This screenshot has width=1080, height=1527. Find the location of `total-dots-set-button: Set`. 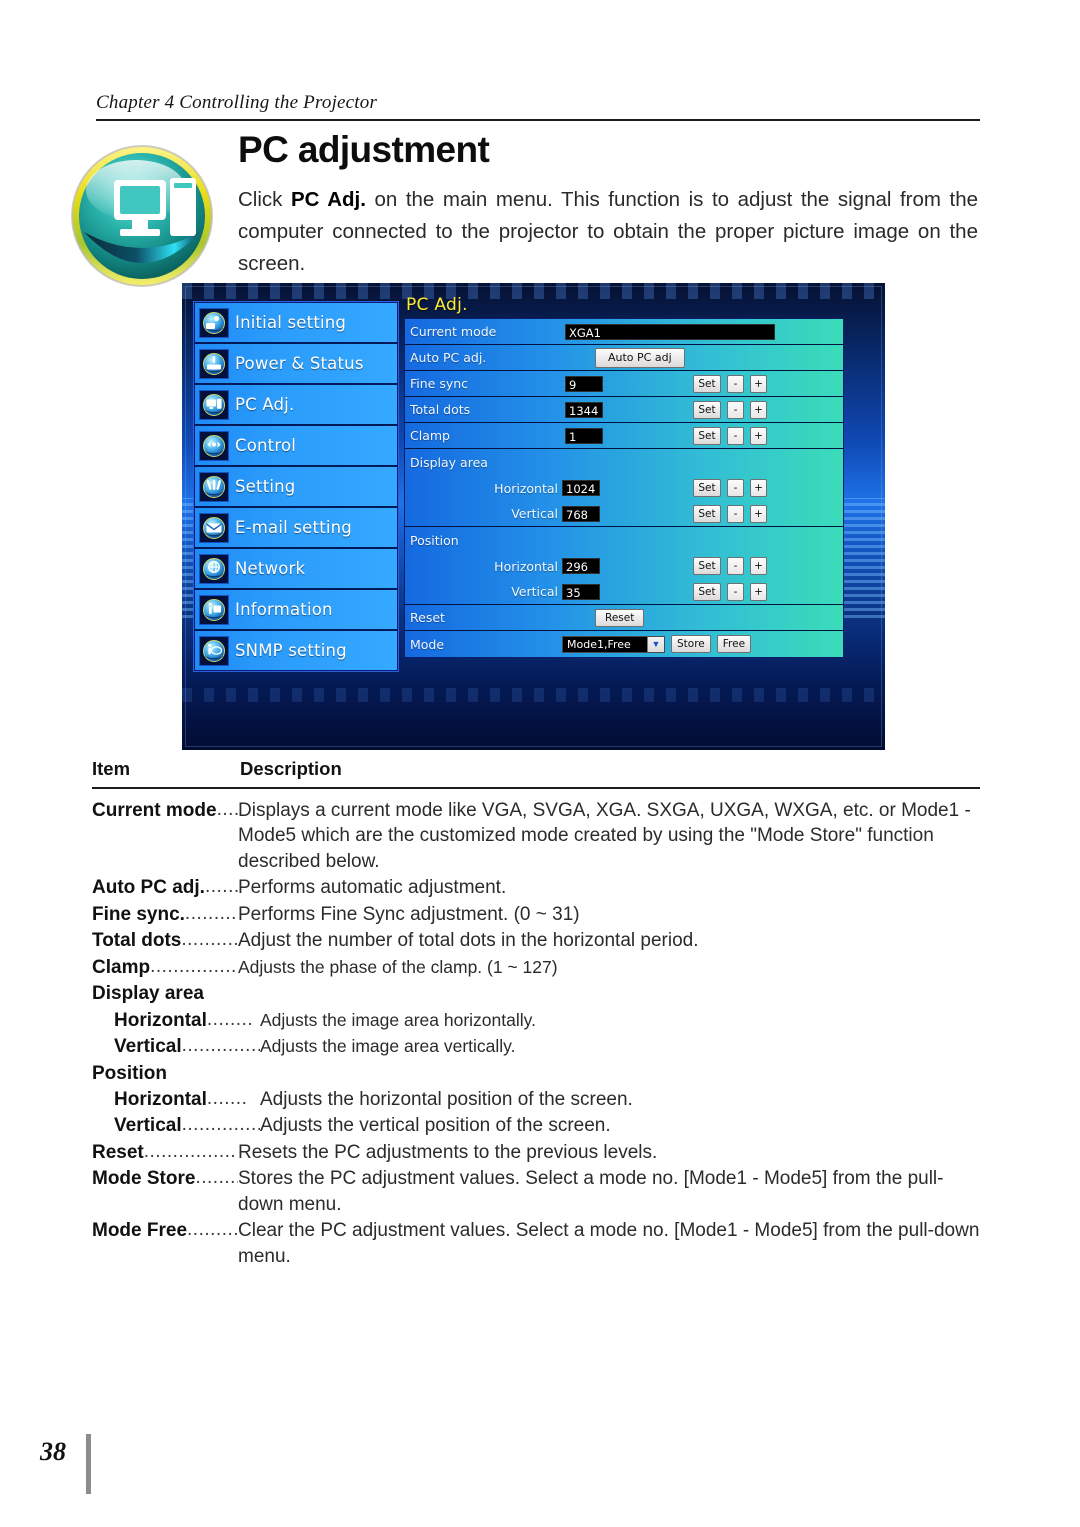

total-dots-set-button: Set is located at coordinates (707, 409).